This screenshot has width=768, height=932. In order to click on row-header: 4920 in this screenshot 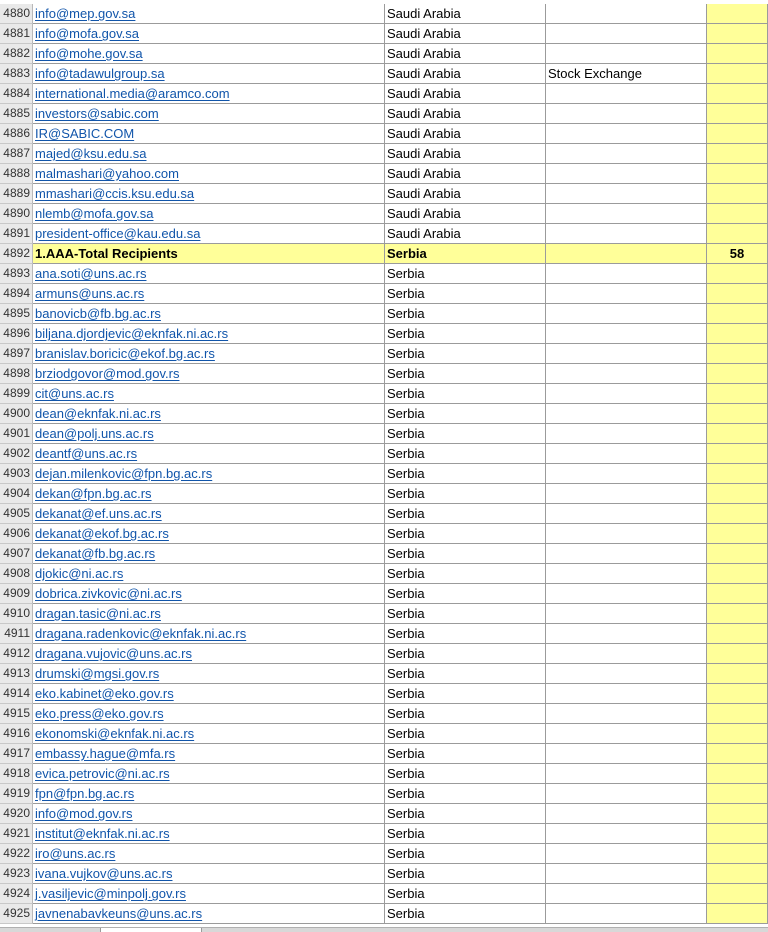, I will do `click(16, 814)`.